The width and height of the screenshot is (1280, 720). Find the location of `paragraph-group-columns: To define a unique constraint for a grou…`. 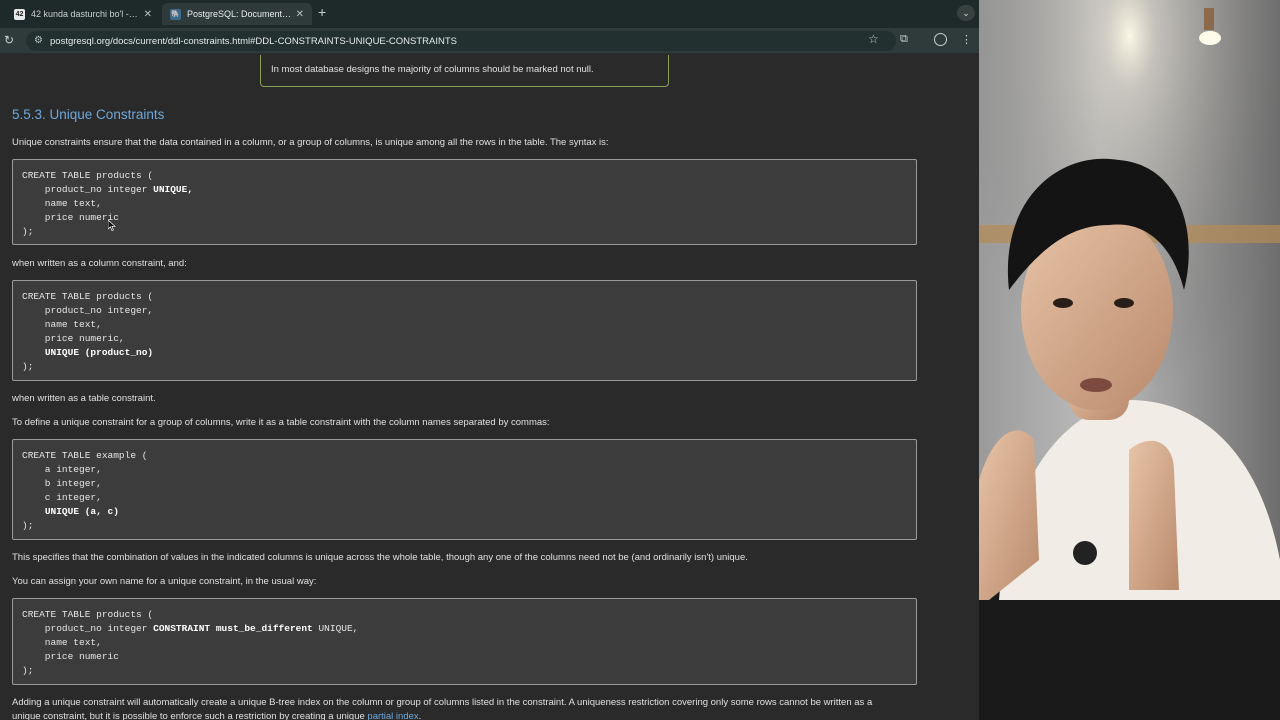

paragraph-group-columns: To define a unique constraint for a grou… is located at coordinates (281, 422).